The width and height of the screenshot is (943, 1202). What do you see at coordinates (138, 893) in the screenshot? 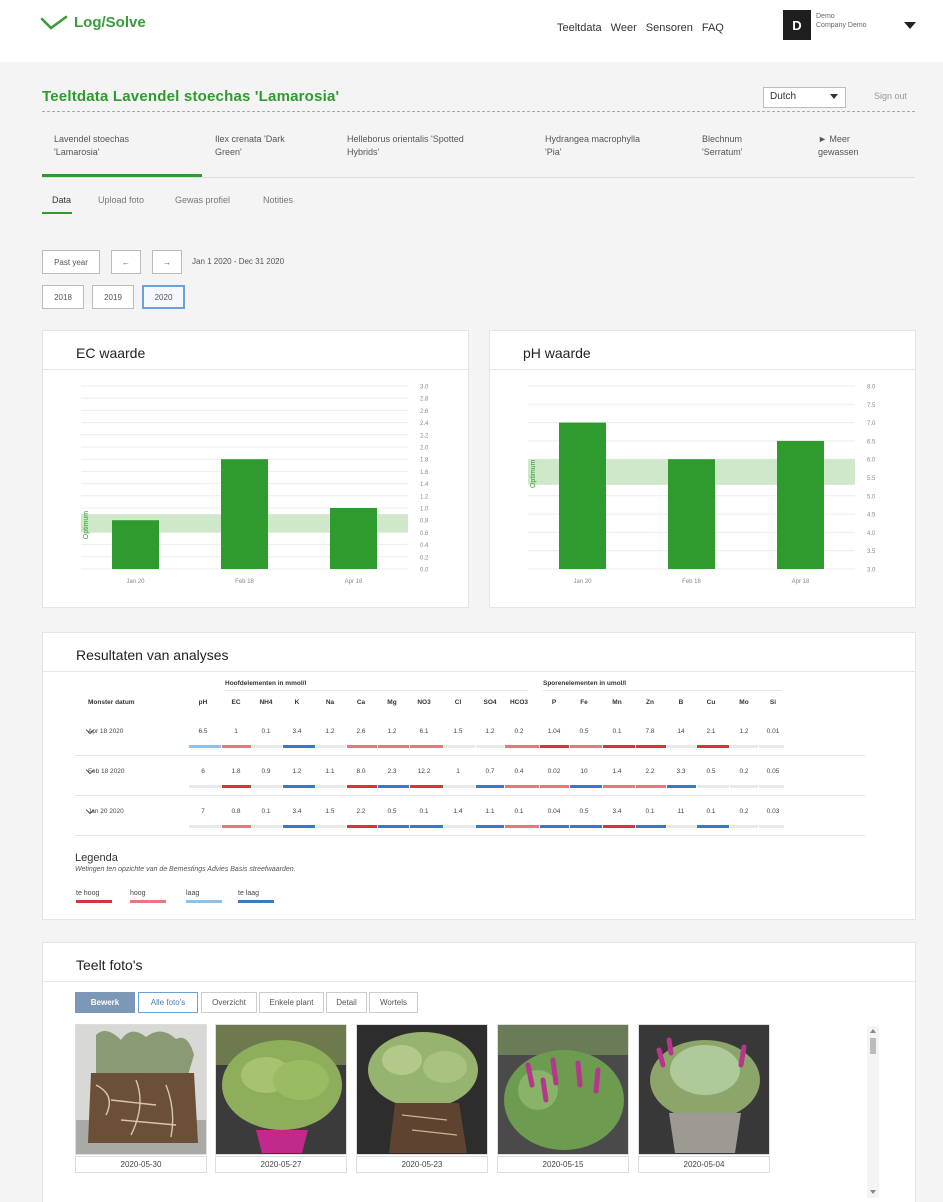
I see `legend-high-label: hoog` at bounding box center [138, 893].